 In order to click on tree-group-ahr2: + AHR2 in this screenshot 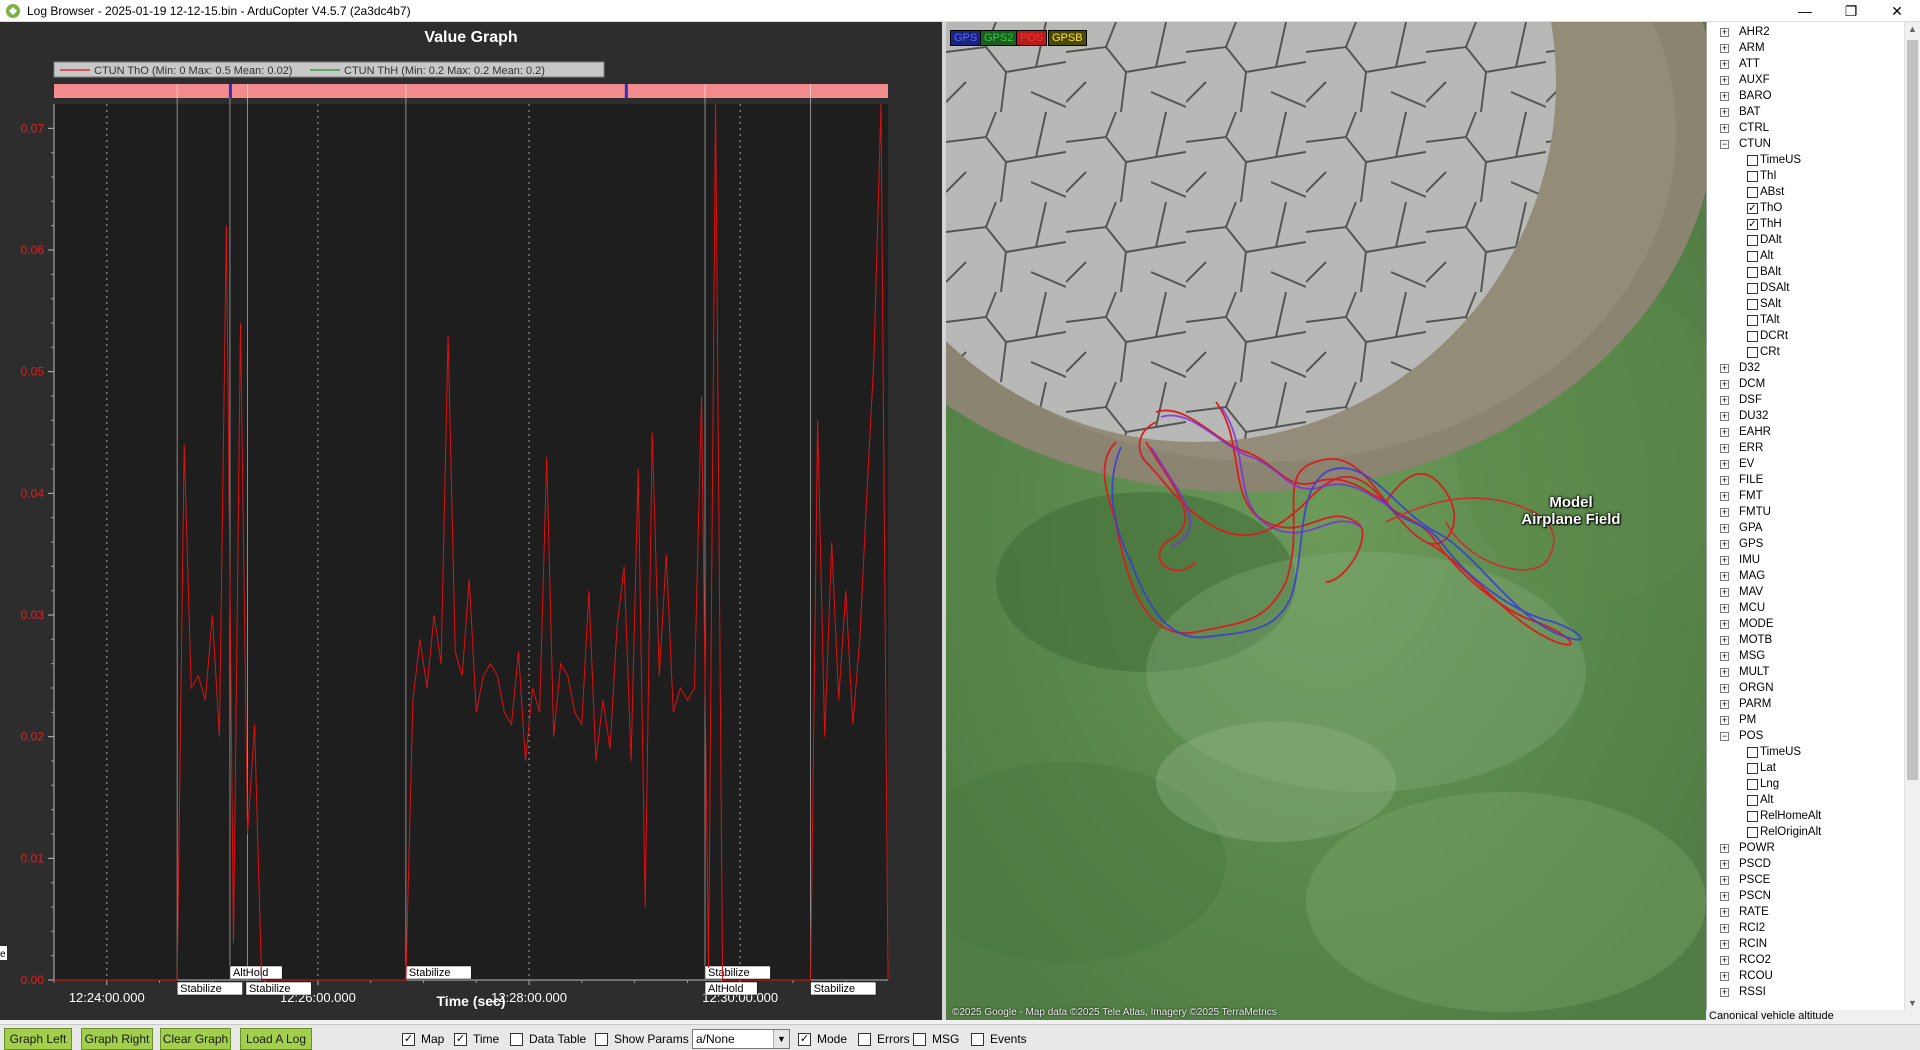, I will do `click(1745, 32)`.